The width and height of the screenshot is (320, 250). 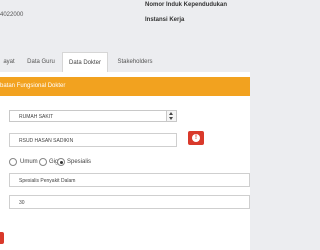 I want to click on hospital-name-field: RSUD HASAN SADIKIN, so click(x=93, y=140).